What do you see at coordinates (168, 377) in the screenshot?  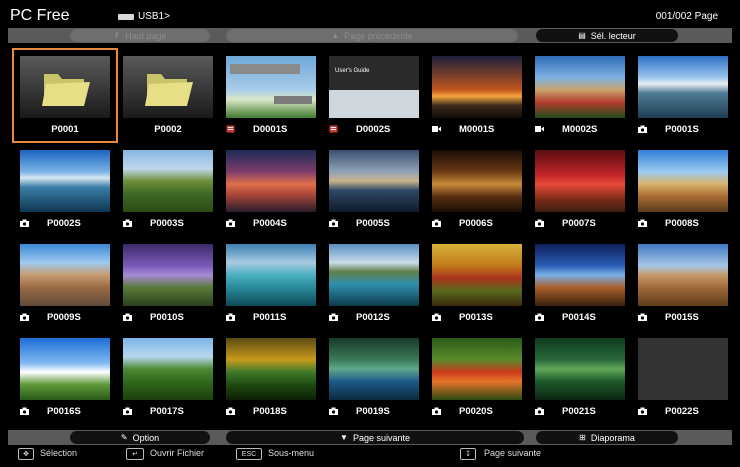 I see `file-item: P0017S` at bounding box center [168, 377].